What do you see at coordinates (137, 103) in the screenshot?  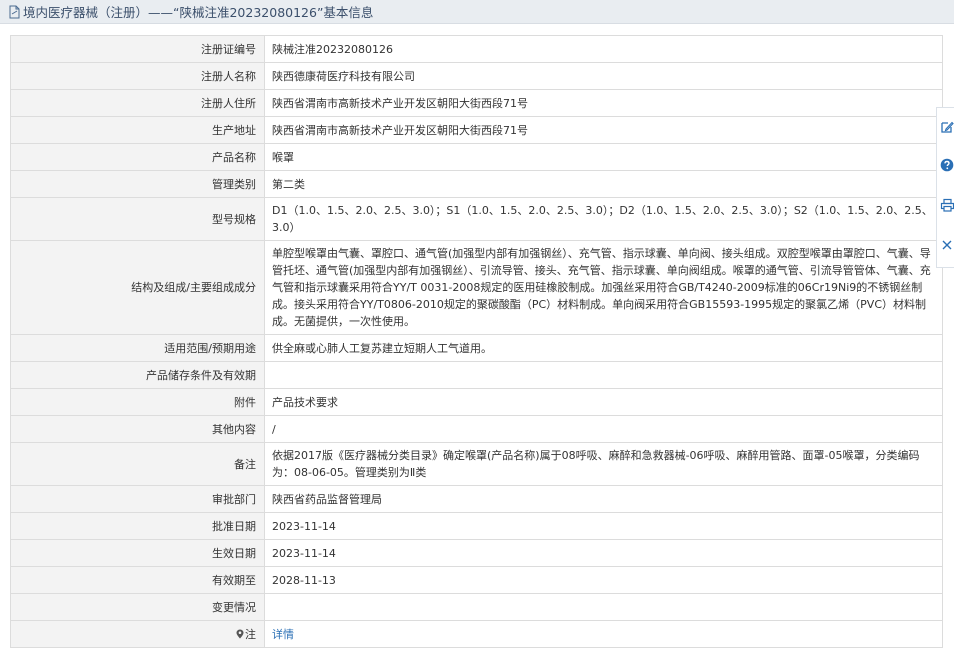 I see `field-label: 注册人住所` at bounding box center [137, 103].